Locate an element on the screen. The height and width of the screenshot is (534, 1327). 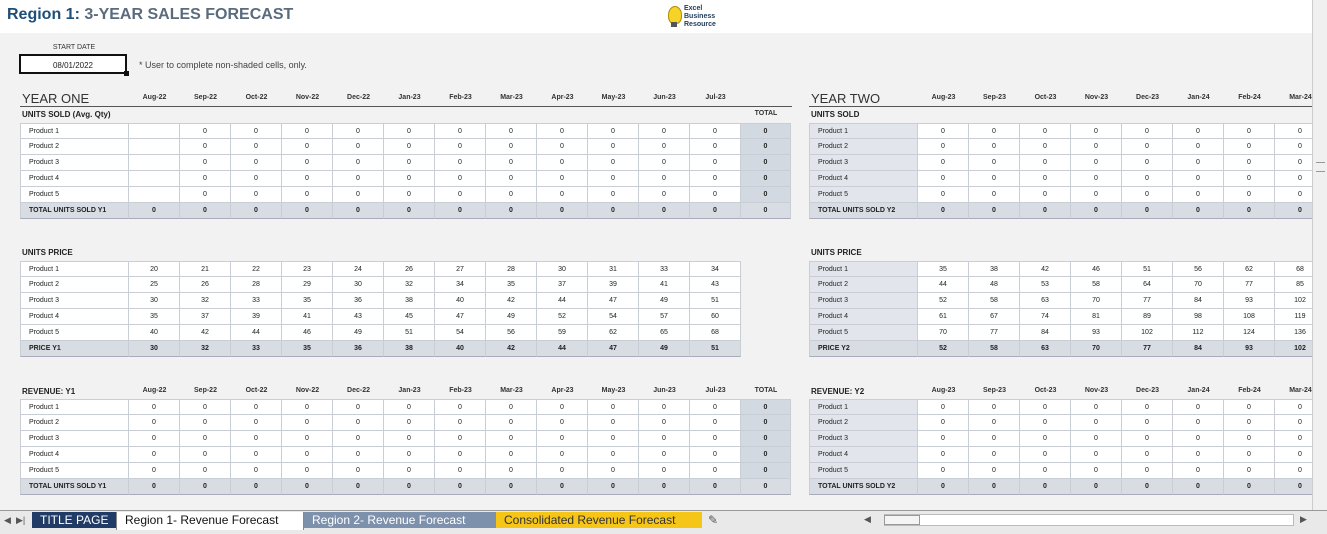
value-cell: 26 is located at coordinates (205, 285).